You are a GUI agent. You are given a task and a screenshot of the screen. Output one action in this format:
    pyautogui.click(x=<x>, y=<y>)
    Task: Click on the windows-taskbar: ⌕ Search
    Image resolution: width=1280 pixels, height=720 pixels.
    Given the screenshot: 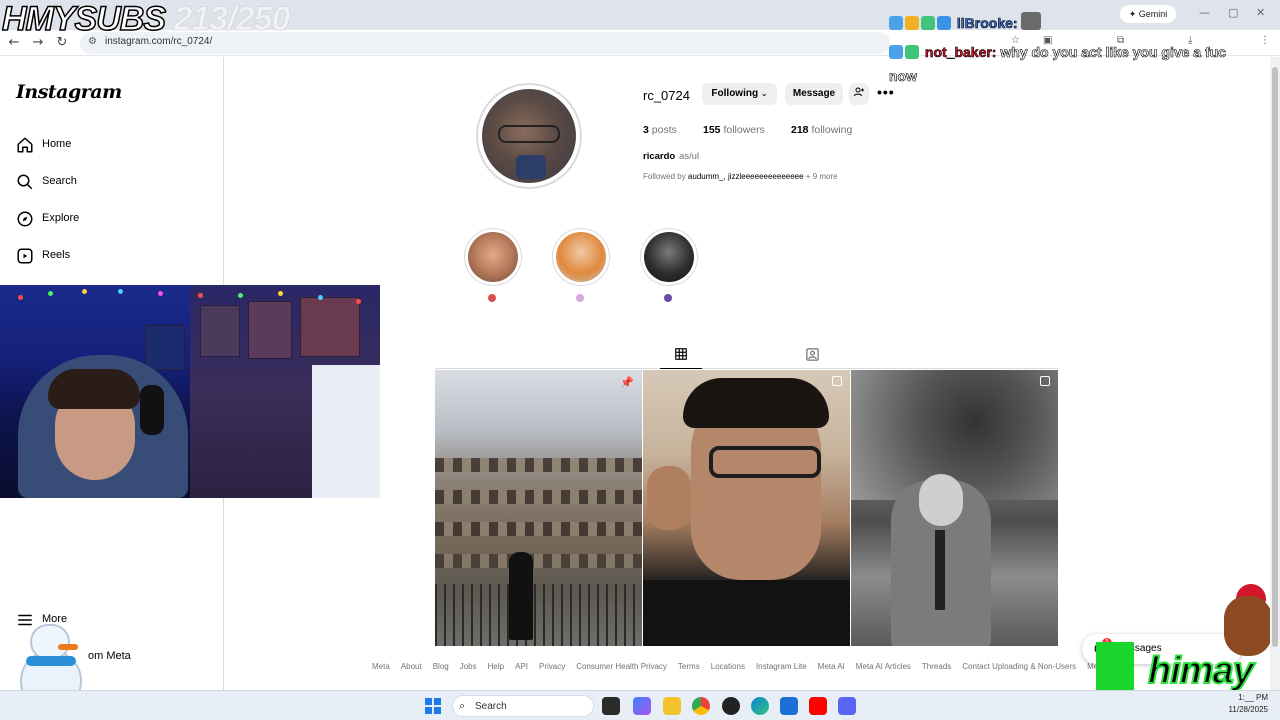 What is the action you would take?
    pyautogui.click(x=640, y=705)
    